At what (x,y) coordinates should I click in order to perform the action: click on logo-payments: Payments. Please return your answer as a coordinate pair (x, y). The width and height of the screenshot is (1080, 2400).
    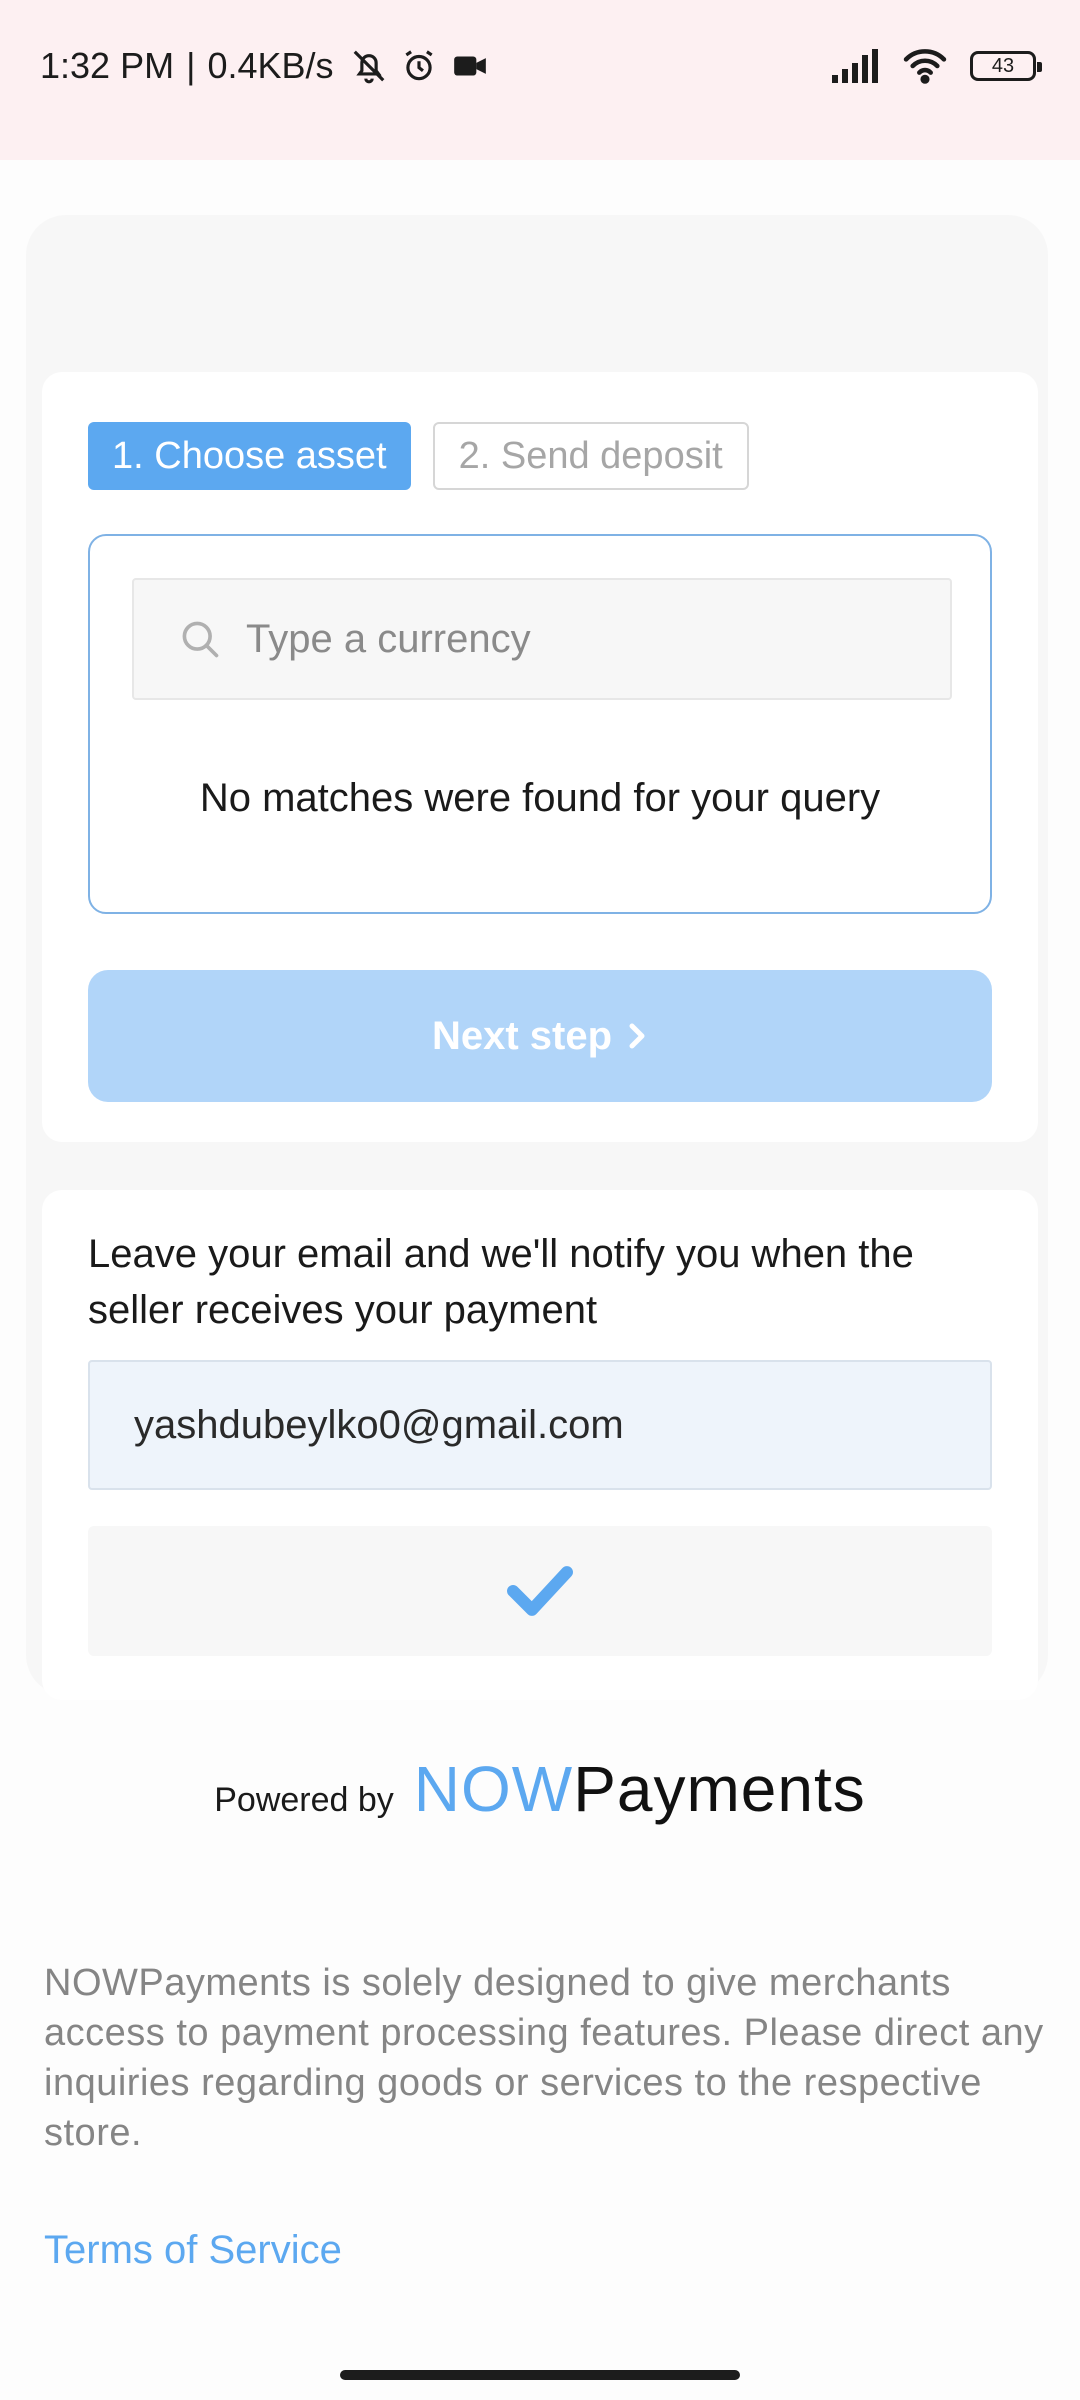
    Looking at the image, I should click on (719, 1789).